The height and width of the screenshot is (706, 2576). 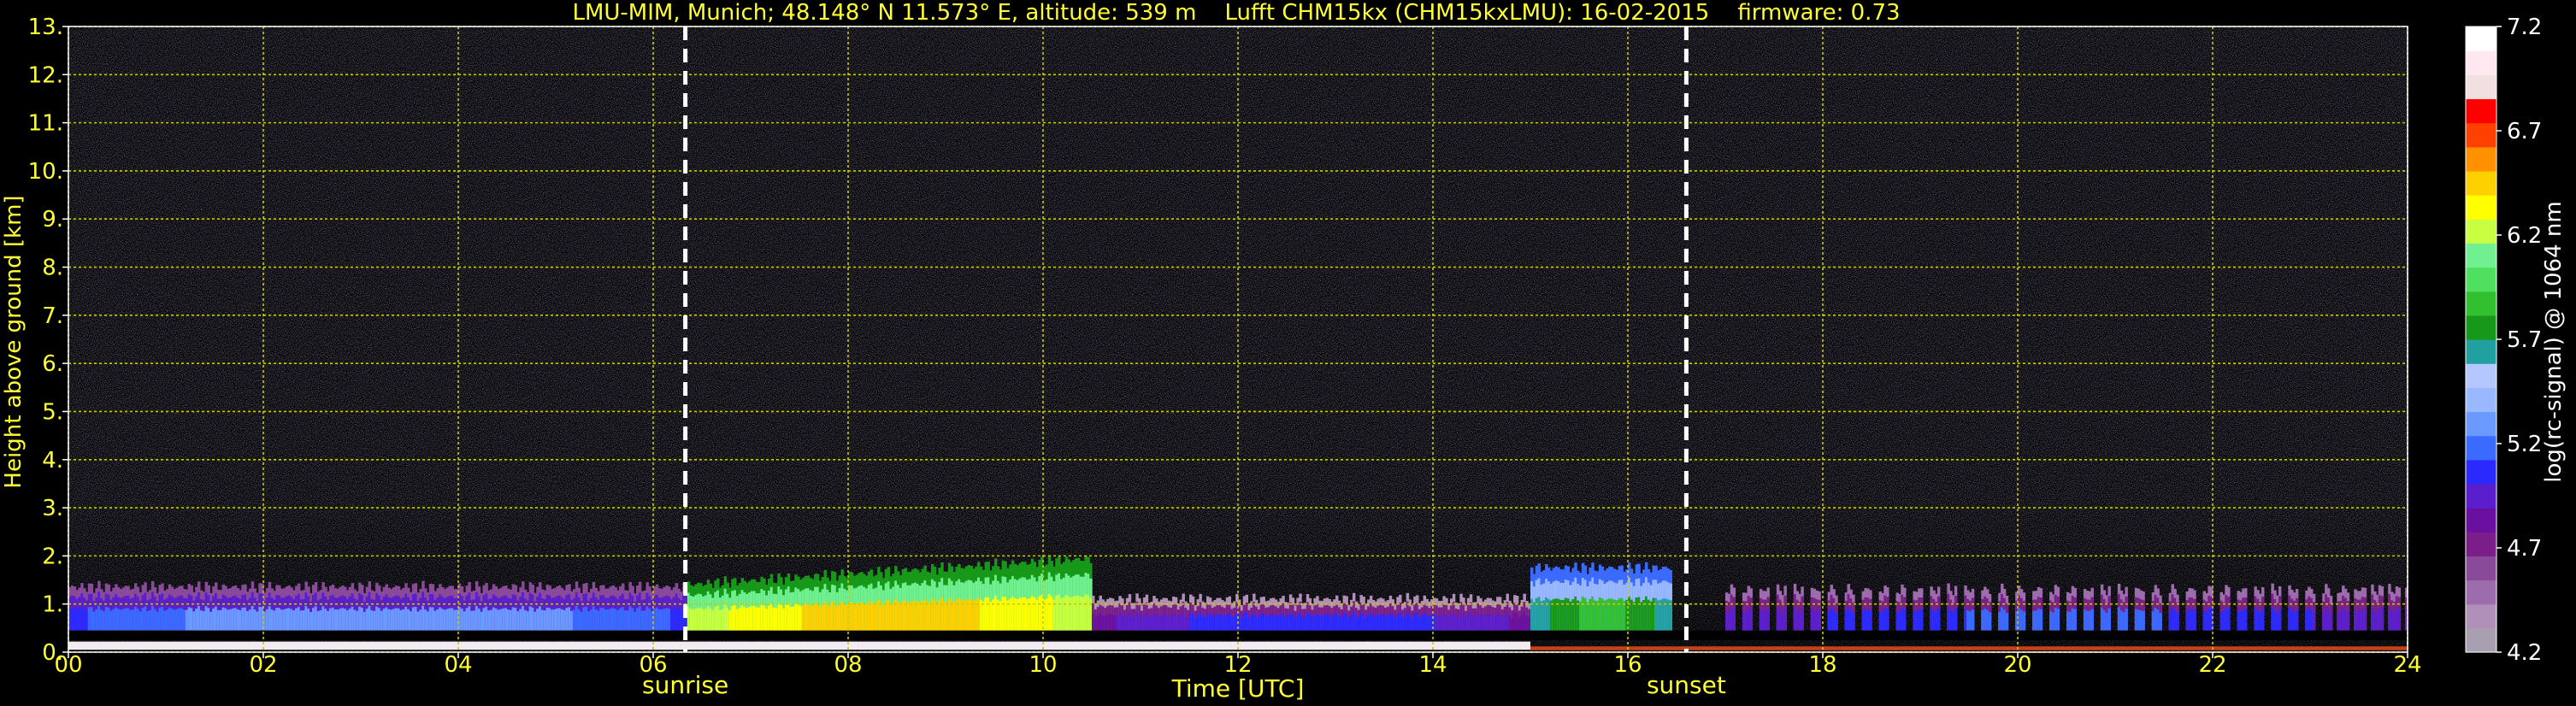 What do you see at coordinates (653, 665) in the screenshot?
I see `x-tick-label: 06` at bounding box center [653, 665].